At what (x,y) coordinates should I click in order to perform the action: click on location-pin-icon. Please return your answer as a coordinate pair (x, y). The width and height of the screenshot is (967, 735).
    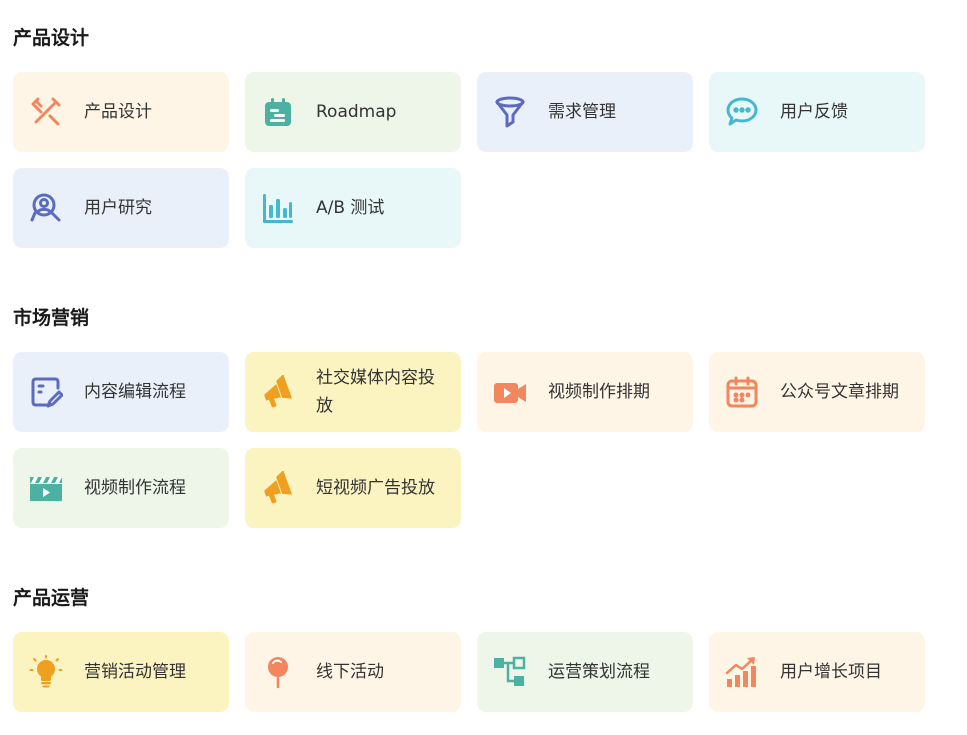
    Looking at the image, I should click on (278, 672).